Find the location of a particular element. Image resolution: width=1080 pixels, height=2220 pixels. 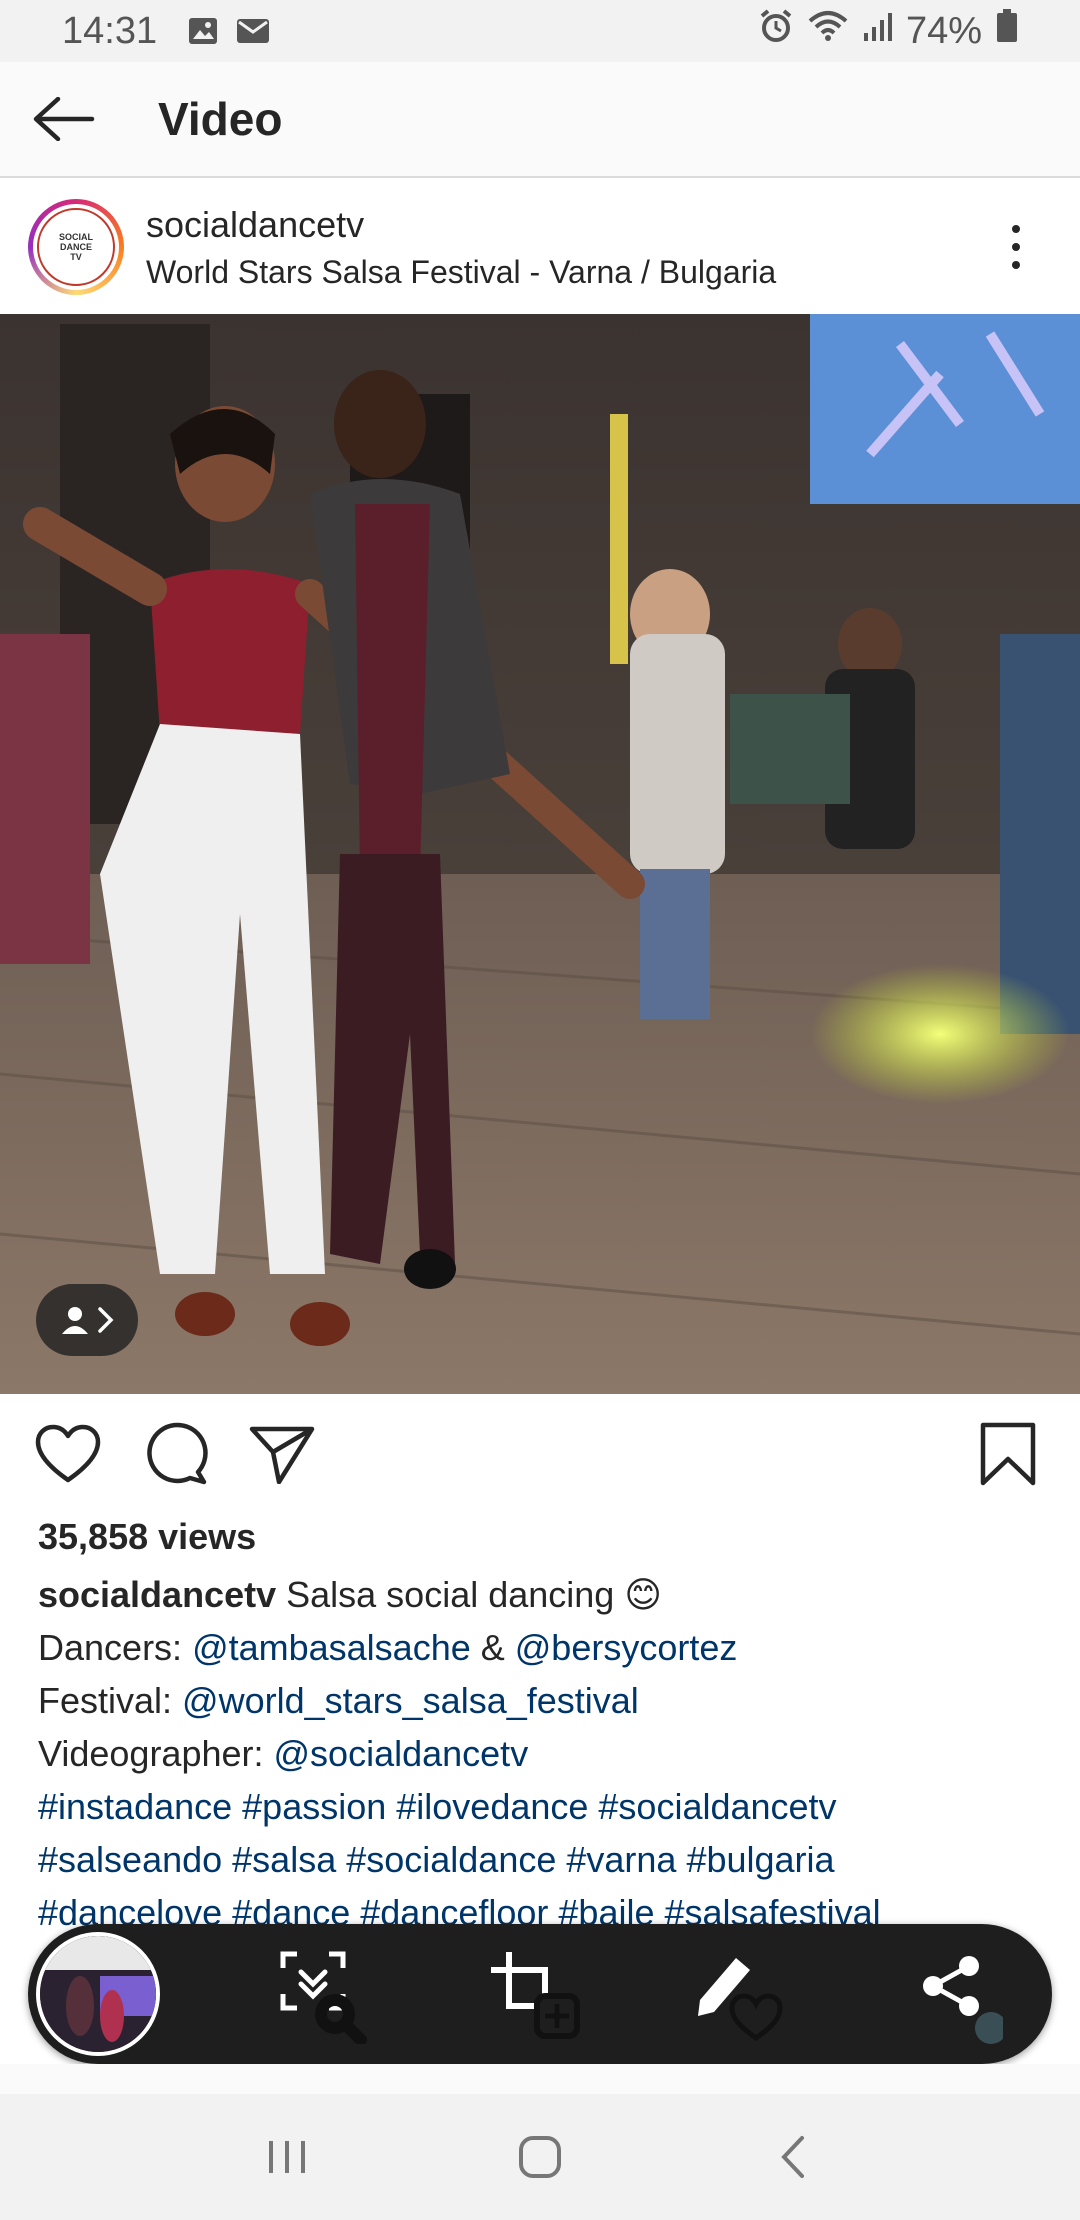

heart-icon is located at coordinates (68, 1453).